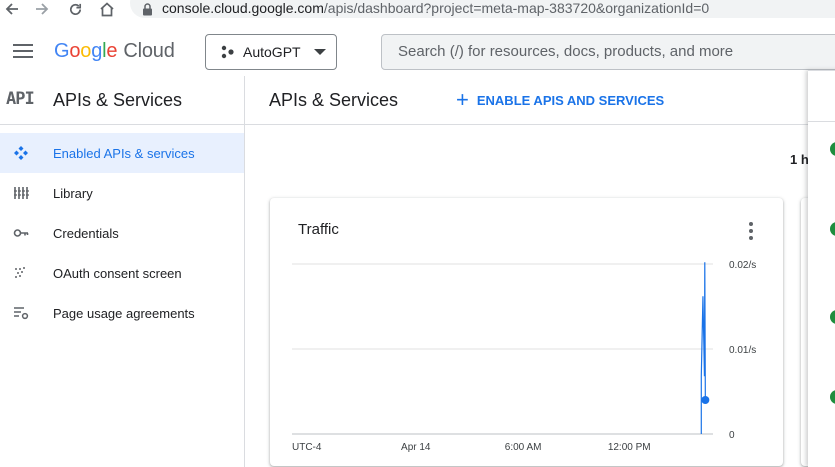  I want to click on data-point, so click(705, 400).